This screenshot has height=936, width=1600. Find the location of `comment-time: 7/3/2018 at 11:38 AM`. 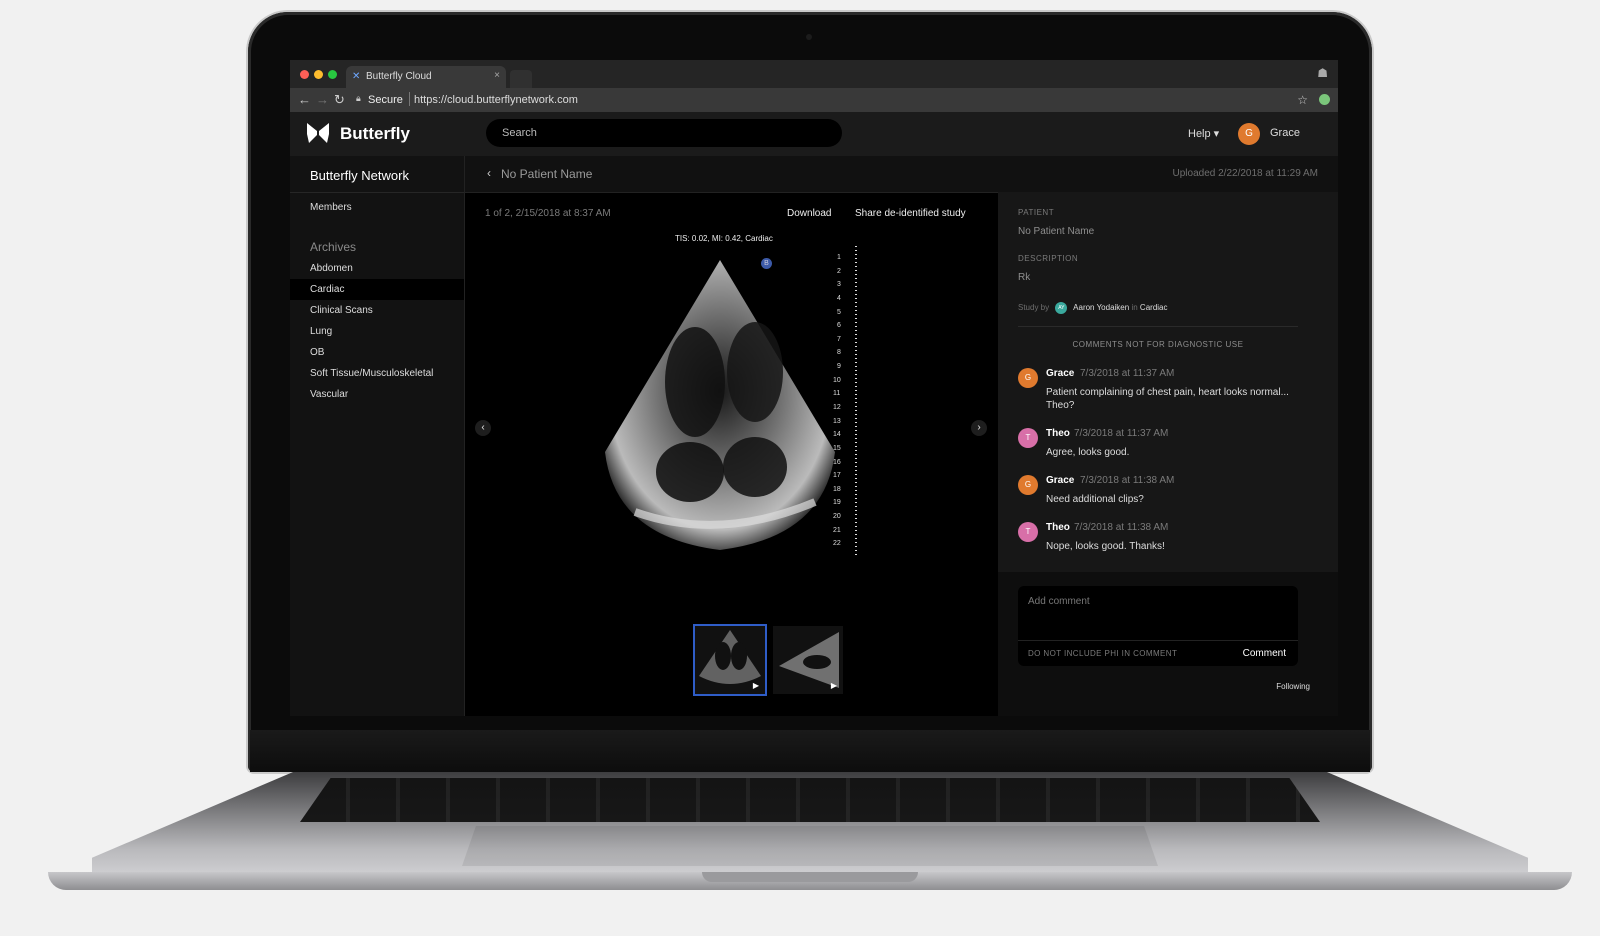

comment-time: 7/3/2018 at 11:38 AM is located at coordinates (1127, 480).